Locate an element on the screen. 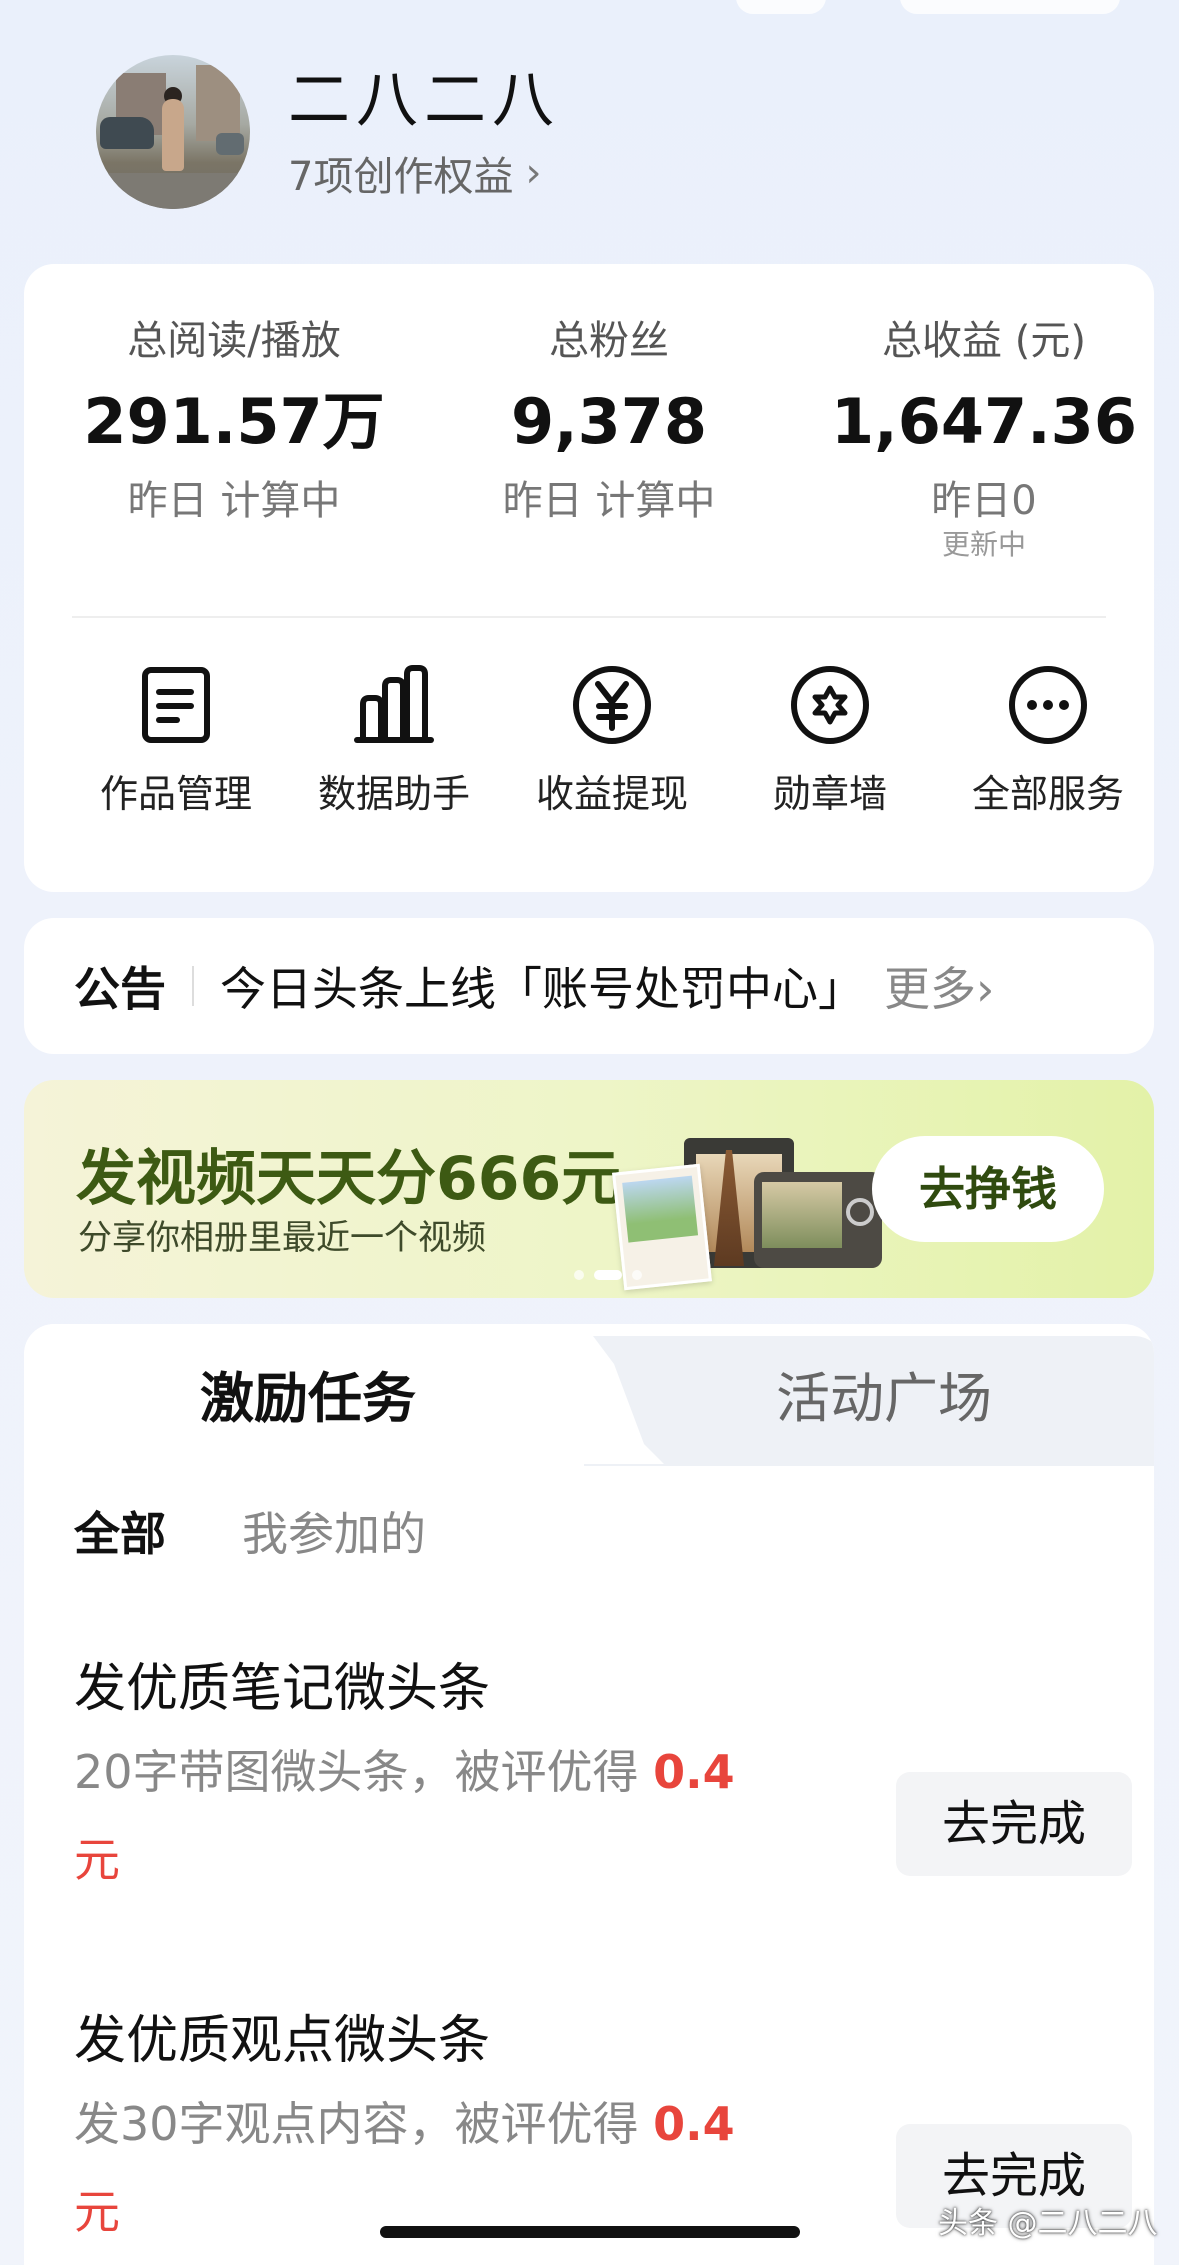  promo-banner: 发视频天天分666元 分享你相册里最近一个视频 去挣钱 is located at coordinates (589, 1189).